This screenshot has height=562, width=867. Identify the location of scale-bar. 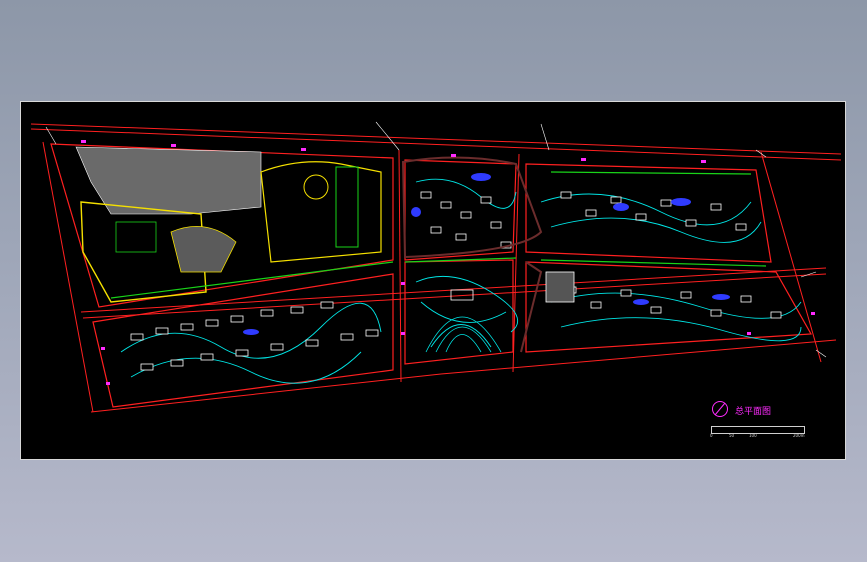
(758, 430).